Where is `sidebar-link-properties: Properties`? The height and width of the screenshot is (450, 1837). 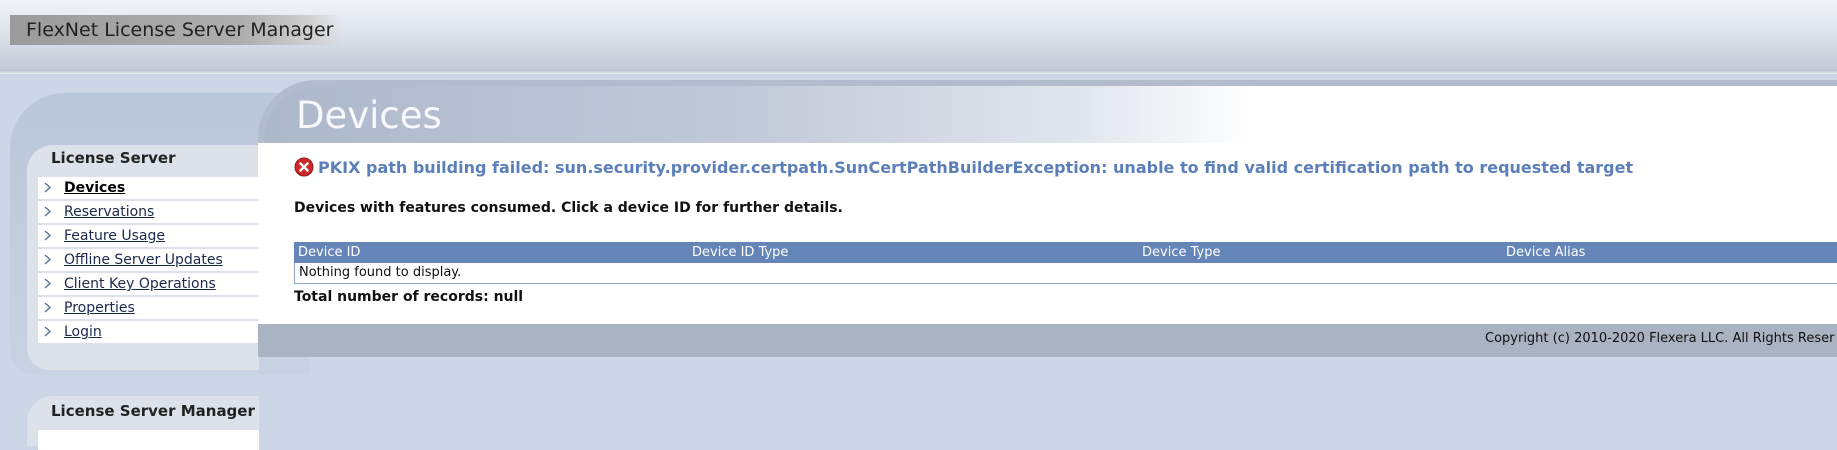 sidebar-link-properties: Properties is located at coordinates (99, 308).